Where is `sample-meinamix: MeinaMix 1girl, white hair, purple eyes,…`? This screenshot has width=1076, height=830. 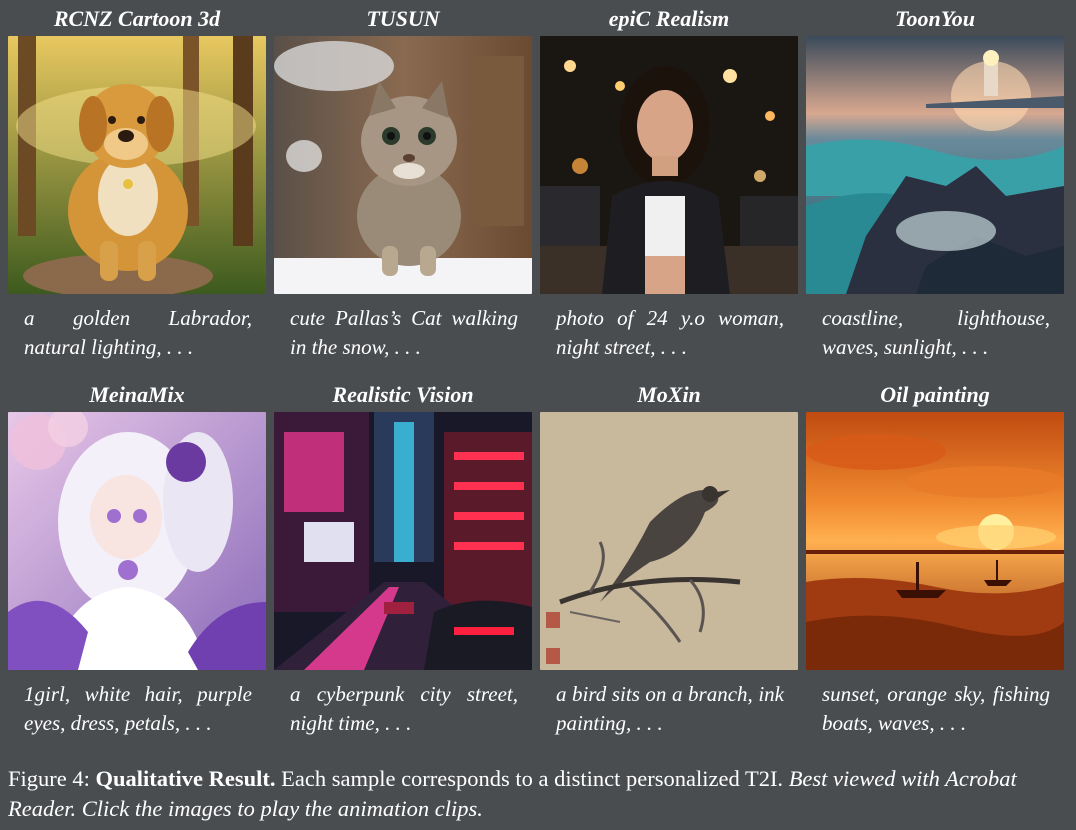
sample-meinamix: MeinaMix 1girl, white hair, purple eyes,… is located at coordinates (137, 570).